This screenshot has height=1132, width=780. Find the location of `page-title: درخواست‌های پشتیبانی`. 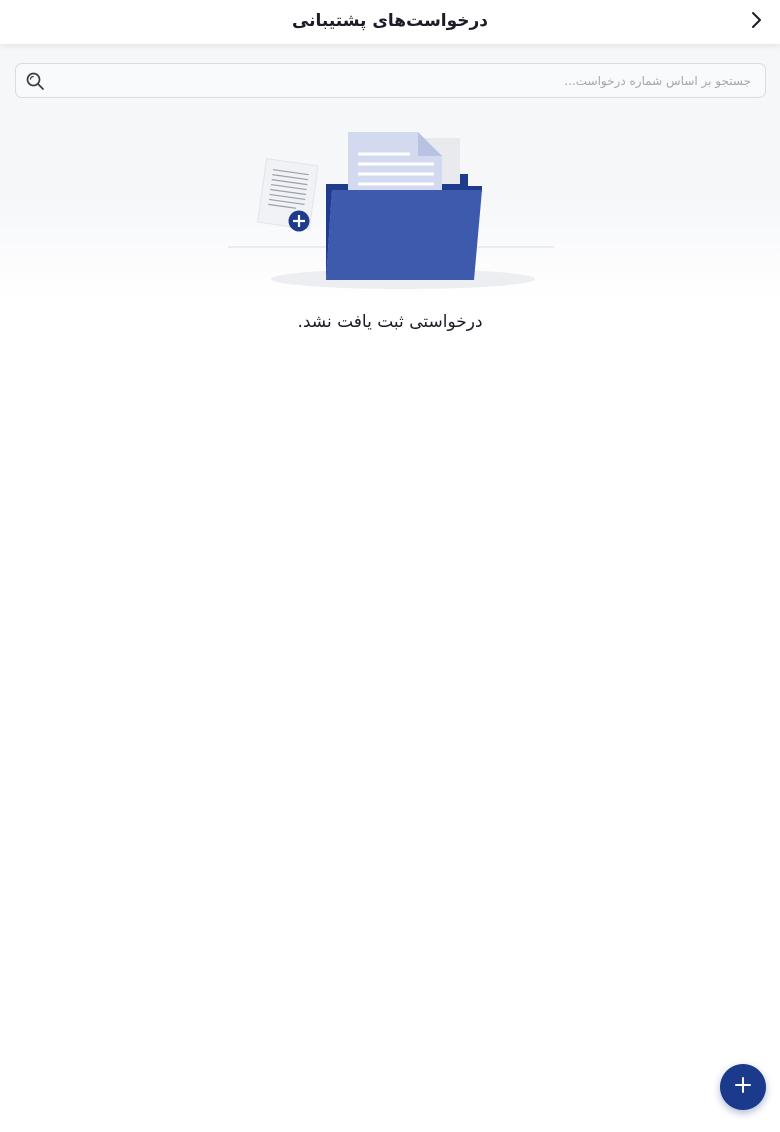

page-title: درخواست‌های پشتیبانی is located at coordinates (390, 21).